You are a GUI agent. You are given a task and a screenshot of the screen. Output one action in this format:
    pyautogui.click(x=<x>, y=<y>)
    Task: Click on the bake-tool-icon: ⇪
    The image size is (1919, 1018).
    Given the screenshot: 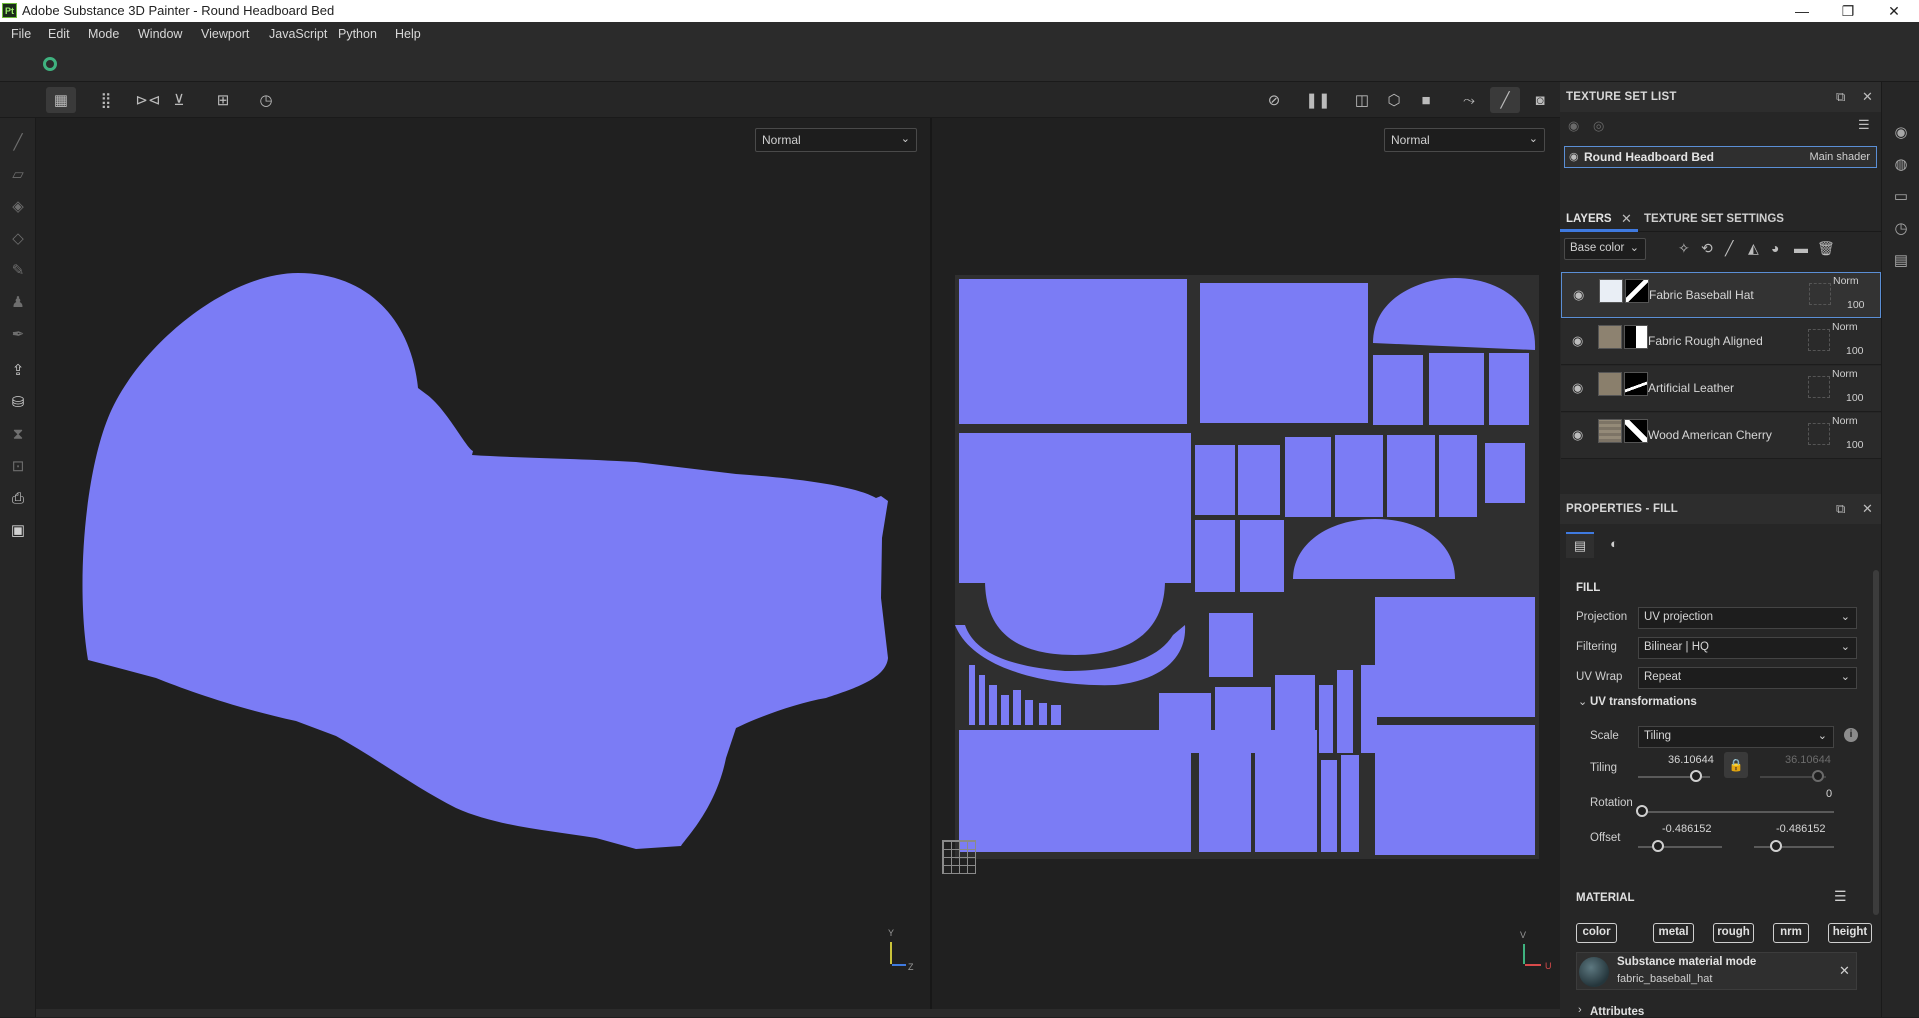 What is the action you would take?
    pyautogui.click(x=18, y=370)
    